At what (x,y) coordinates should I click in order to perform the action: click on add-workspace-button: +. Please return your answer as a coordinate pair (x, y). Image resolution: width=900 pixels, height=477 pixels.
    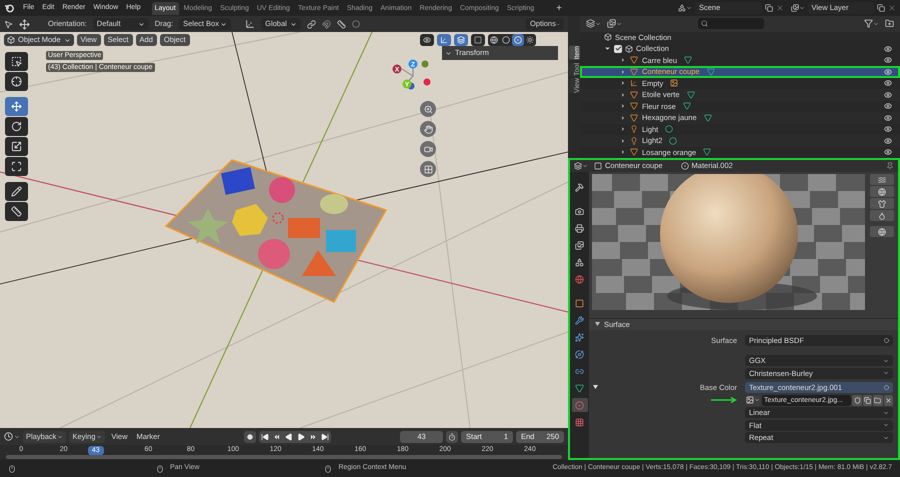
    Looking at the image, I should click on (559, 8).